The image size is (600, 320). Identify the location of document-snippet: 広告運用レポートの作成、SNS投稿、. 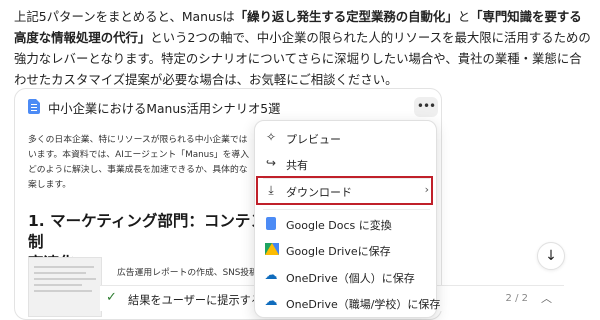
(192, 273).